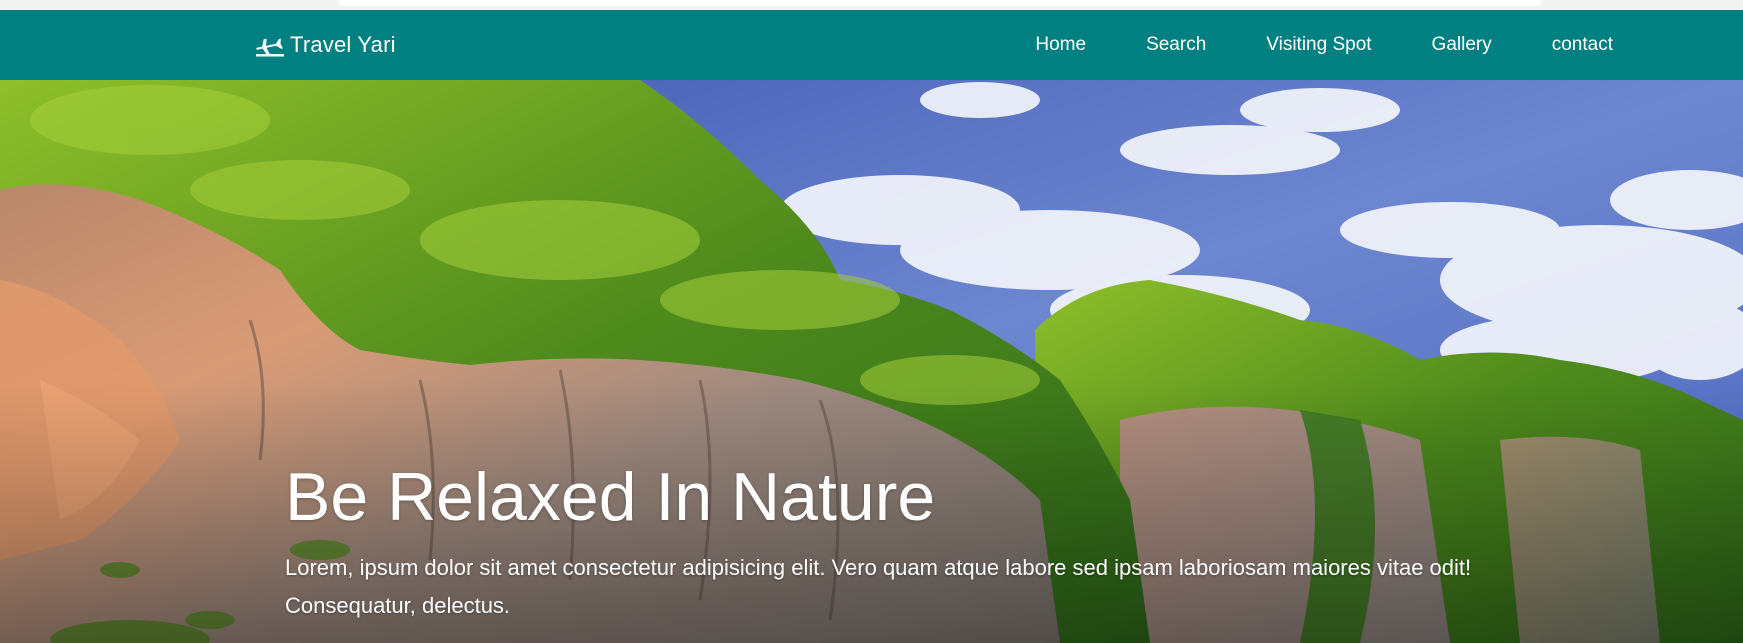 The image size is (1743, 643). Describe the element at coordinates (940, 3) in the screenshot. I see `top-strip-bar` at that location.